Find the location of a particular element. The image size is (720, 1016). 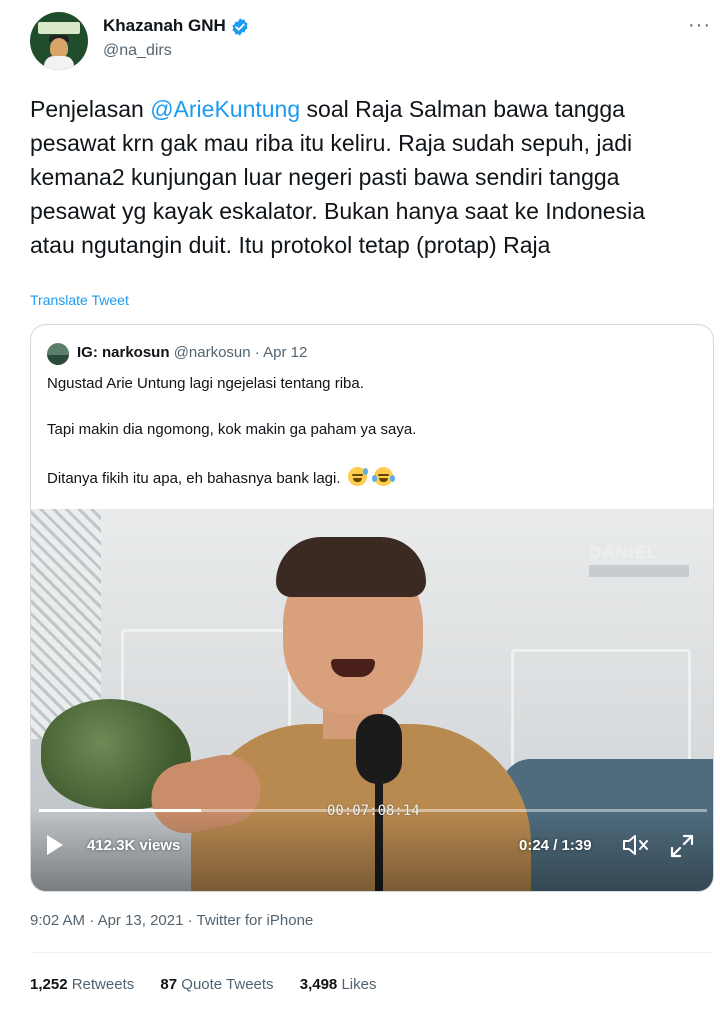

translate-tweet-link: Translate Tweet is located at coordinates (79, 300).